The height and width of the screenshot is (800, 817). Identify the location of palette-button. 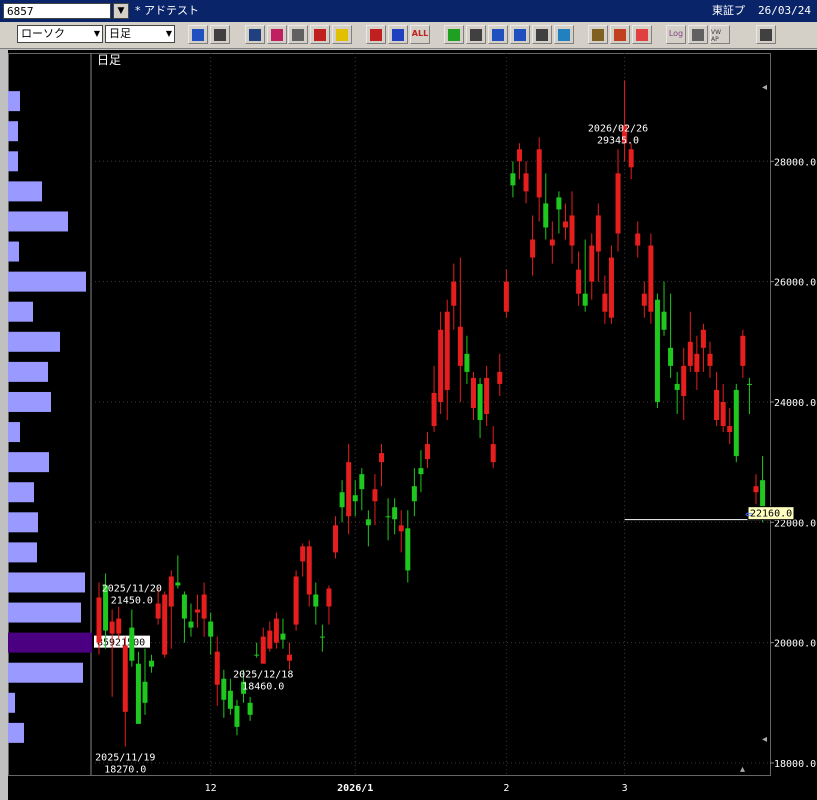
(642, 34).